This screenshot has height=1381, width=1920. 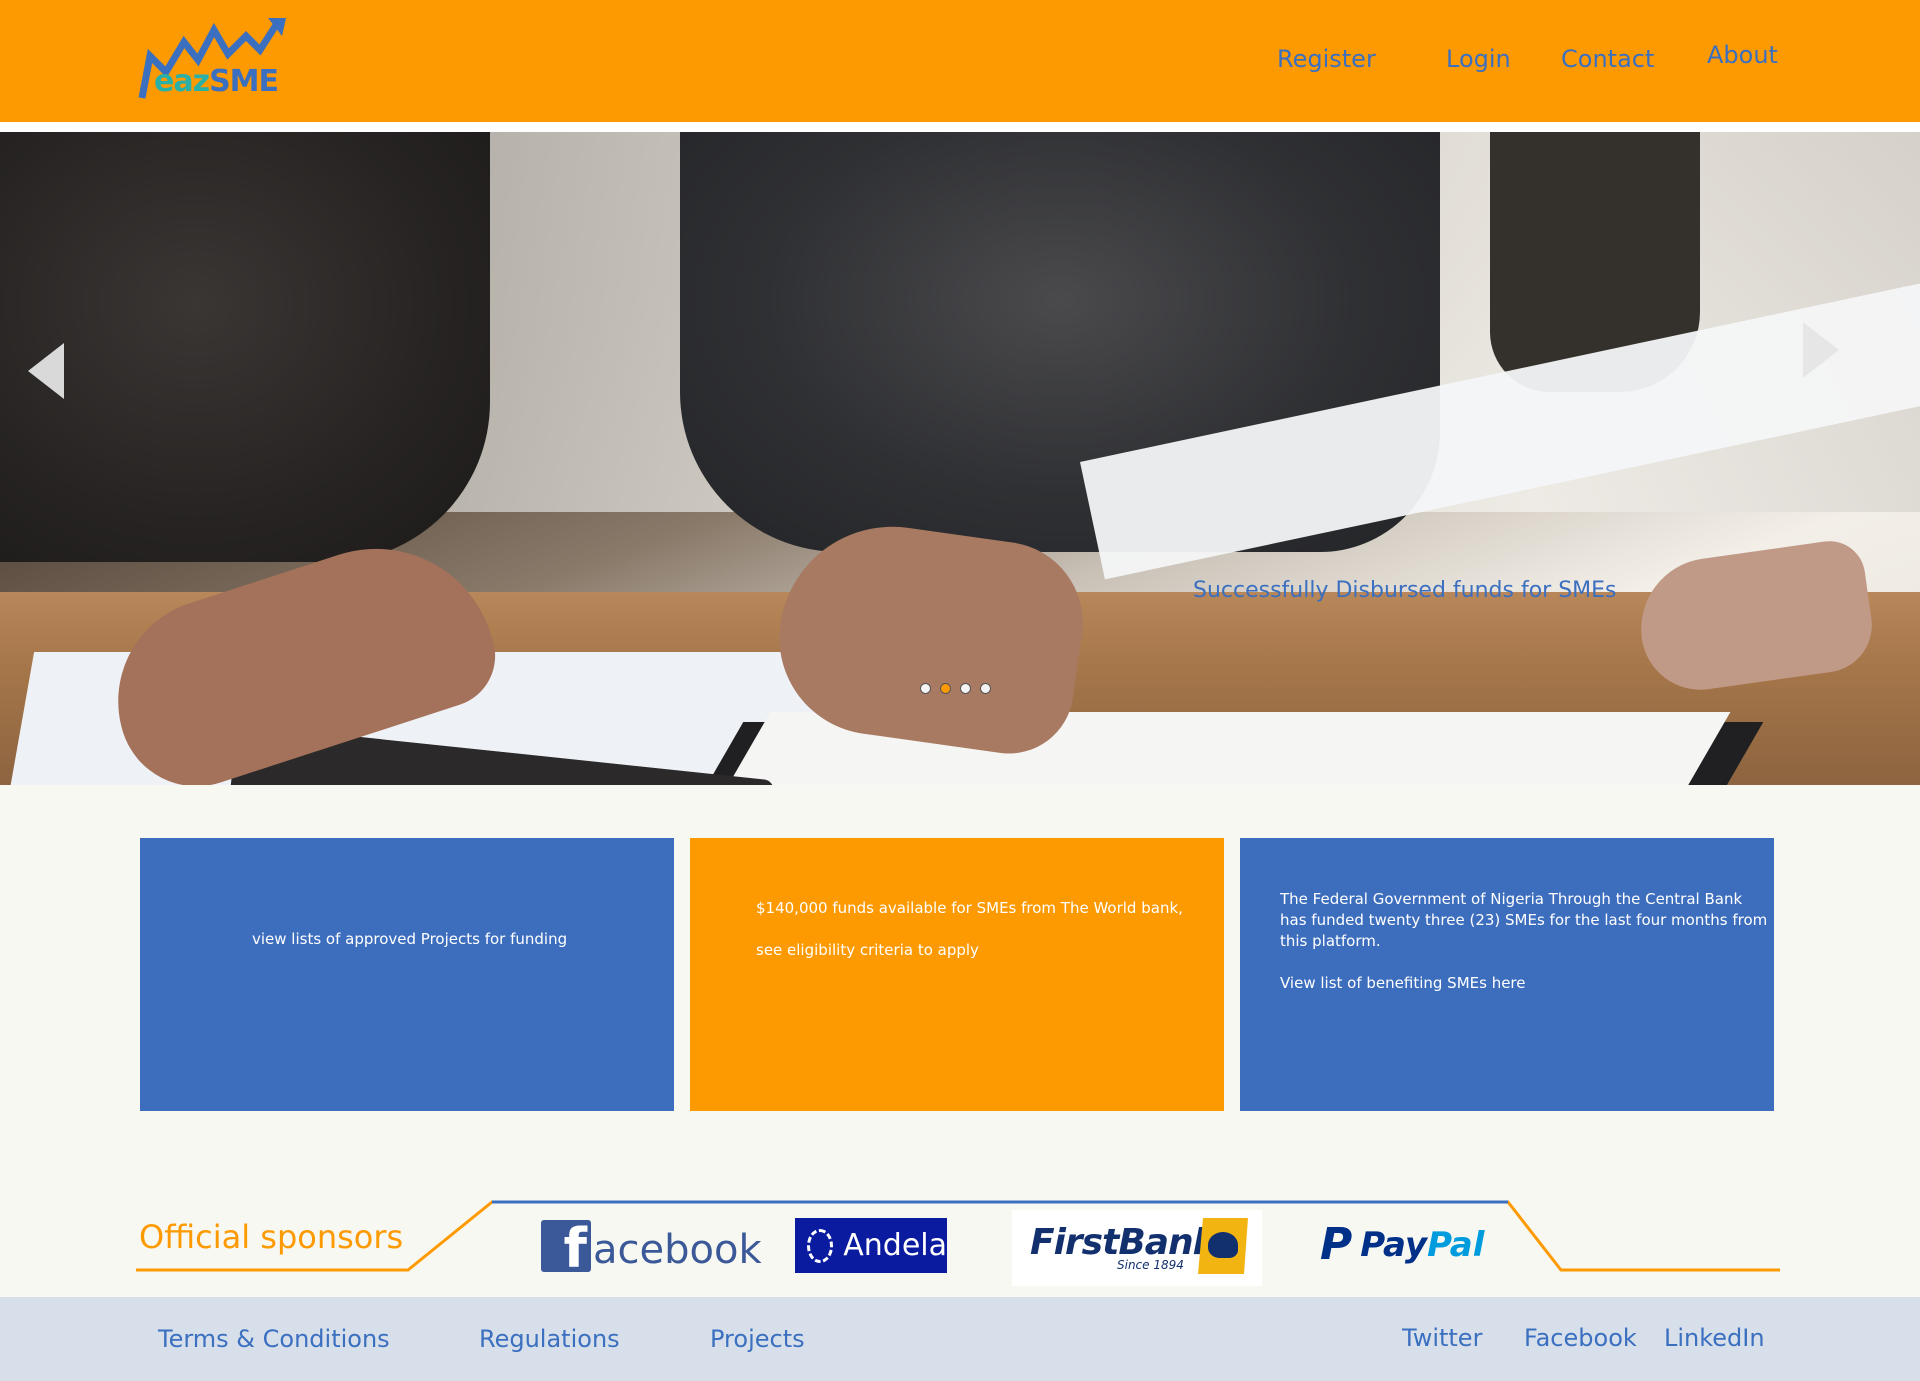 What do you see at coordinates (867, 950) in the screenshot?
I see `eligibility-criteria-link: see eligibility criteria to apply` at bounding box center [867, 950].